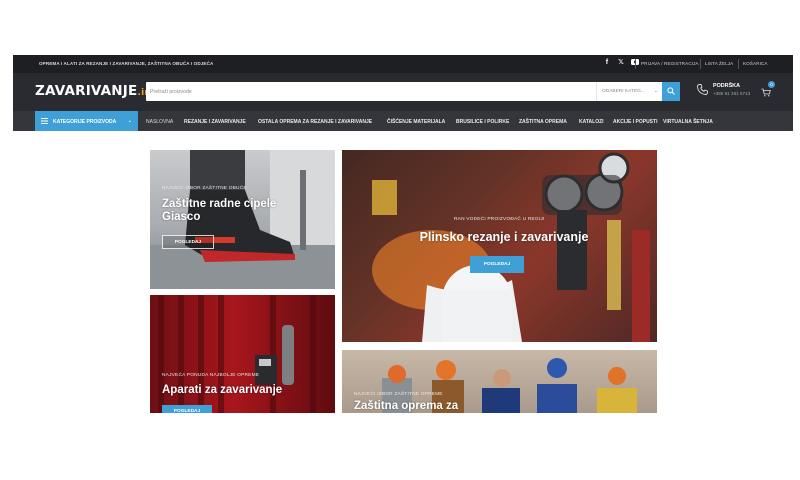  I want to click on nav-item-brusilice: BRUSILICE I POLIRKE, so click(482, 122).